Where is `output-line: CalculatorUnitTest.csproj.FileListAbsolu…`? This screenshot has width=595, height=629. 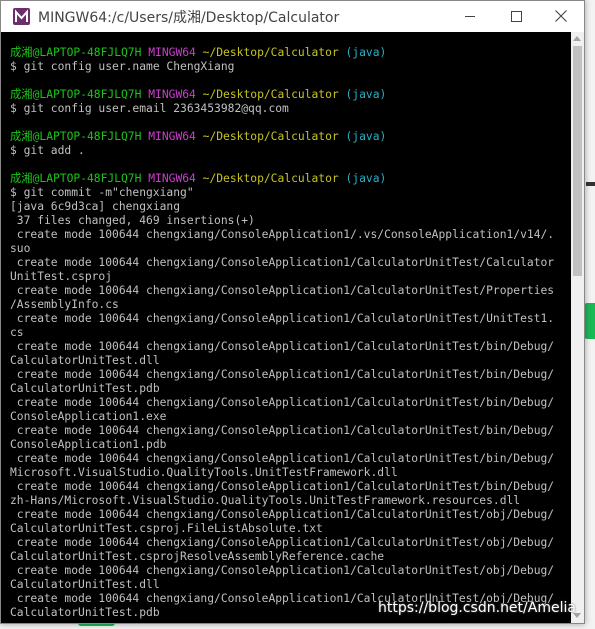
output-line: CalculatorUnitTest.csproj.FileListAbsolu… is located at coordinates (166, 528).